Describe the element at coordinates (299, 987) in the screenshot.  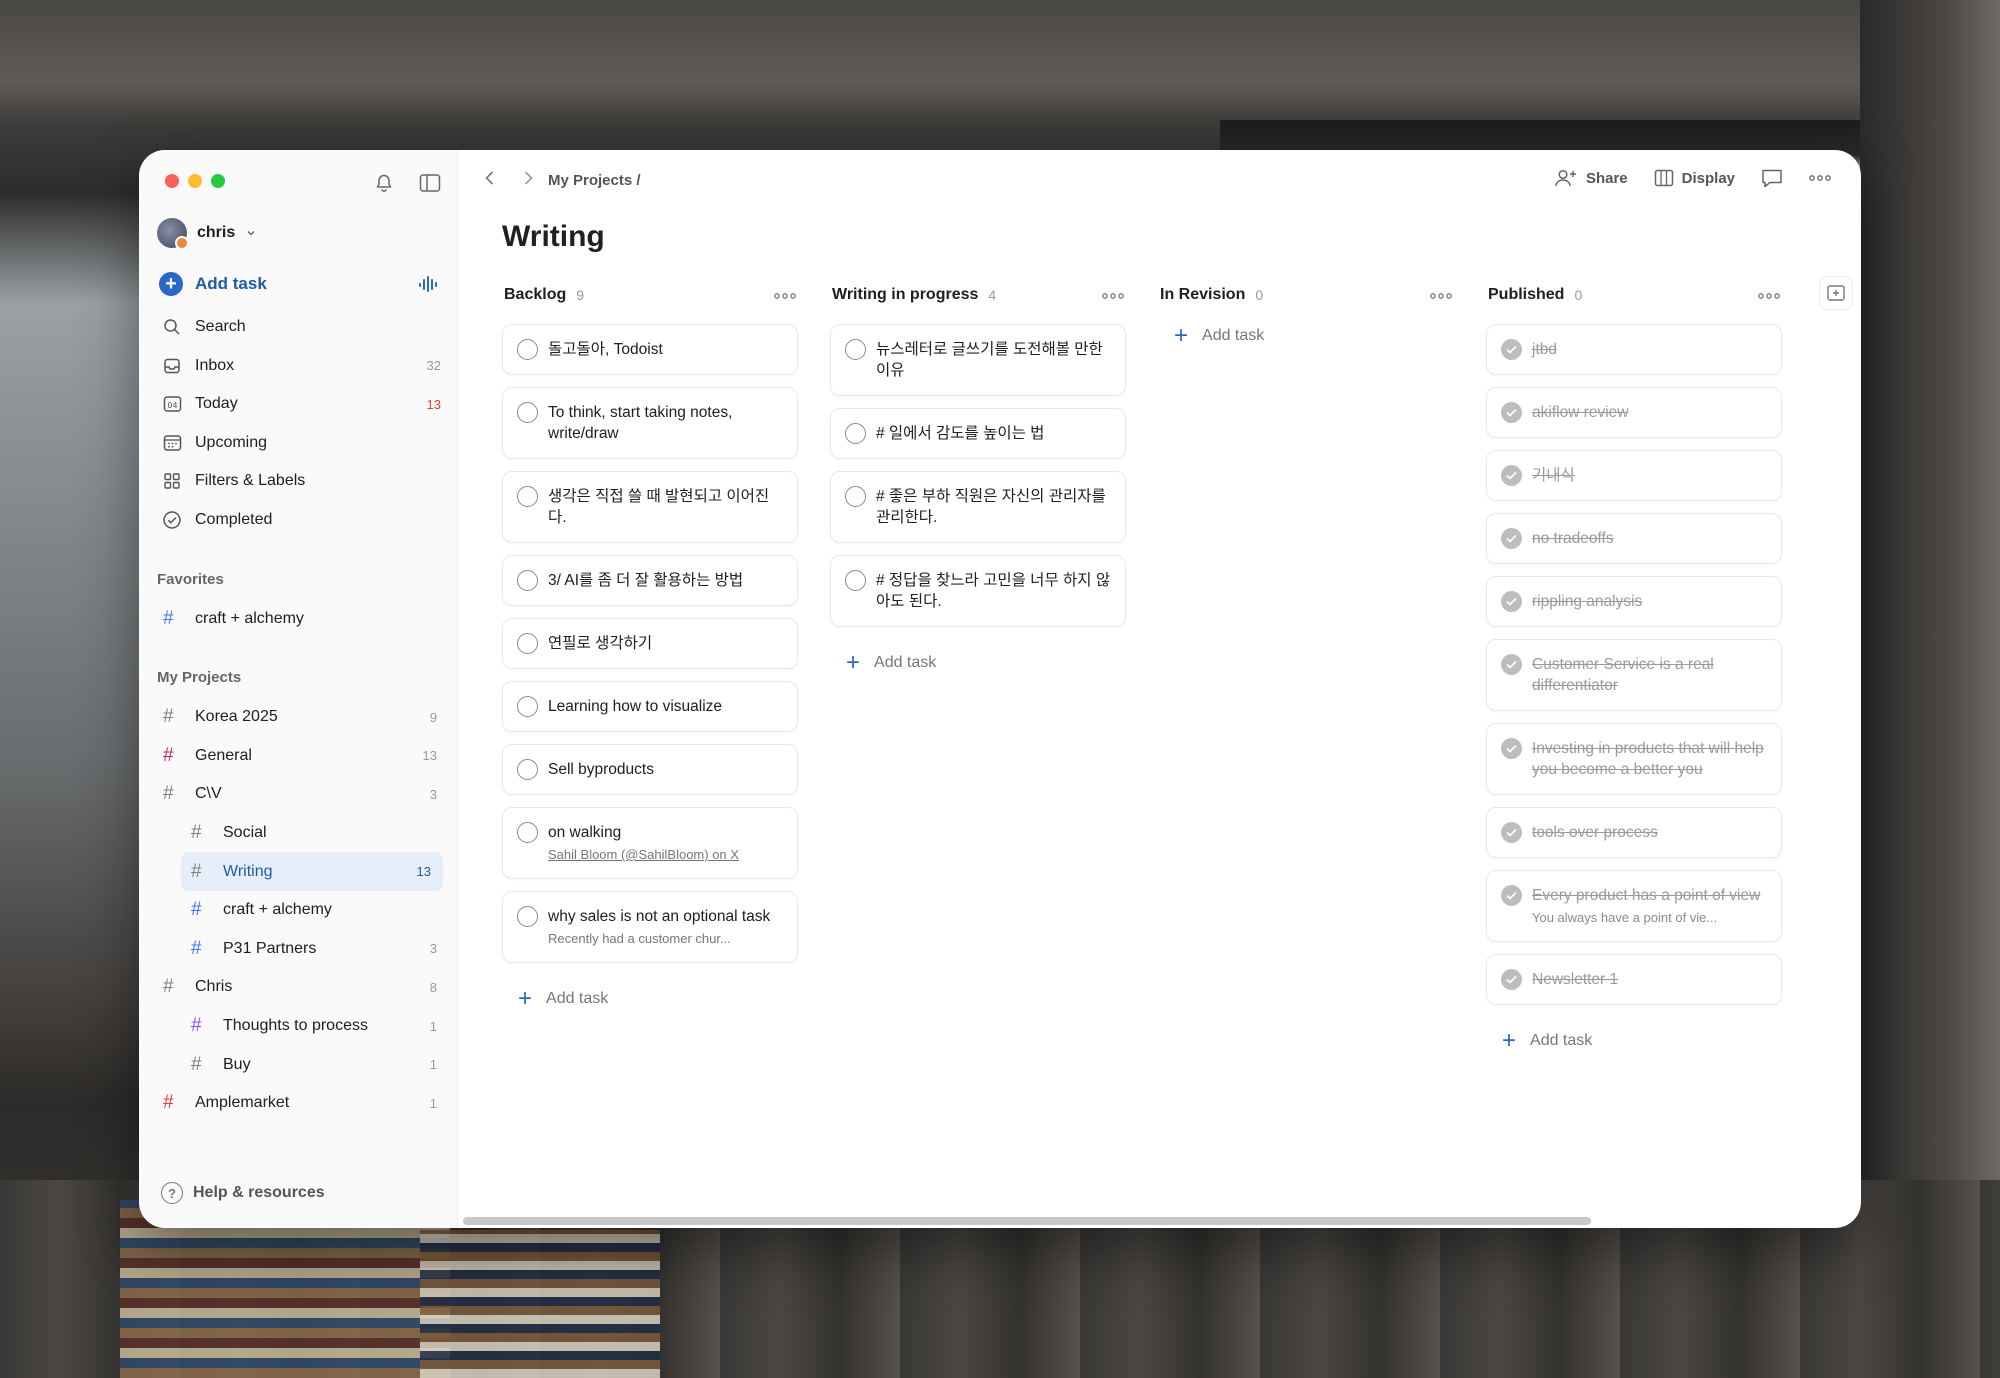
I see `project-item: # Chris 8` at that location.